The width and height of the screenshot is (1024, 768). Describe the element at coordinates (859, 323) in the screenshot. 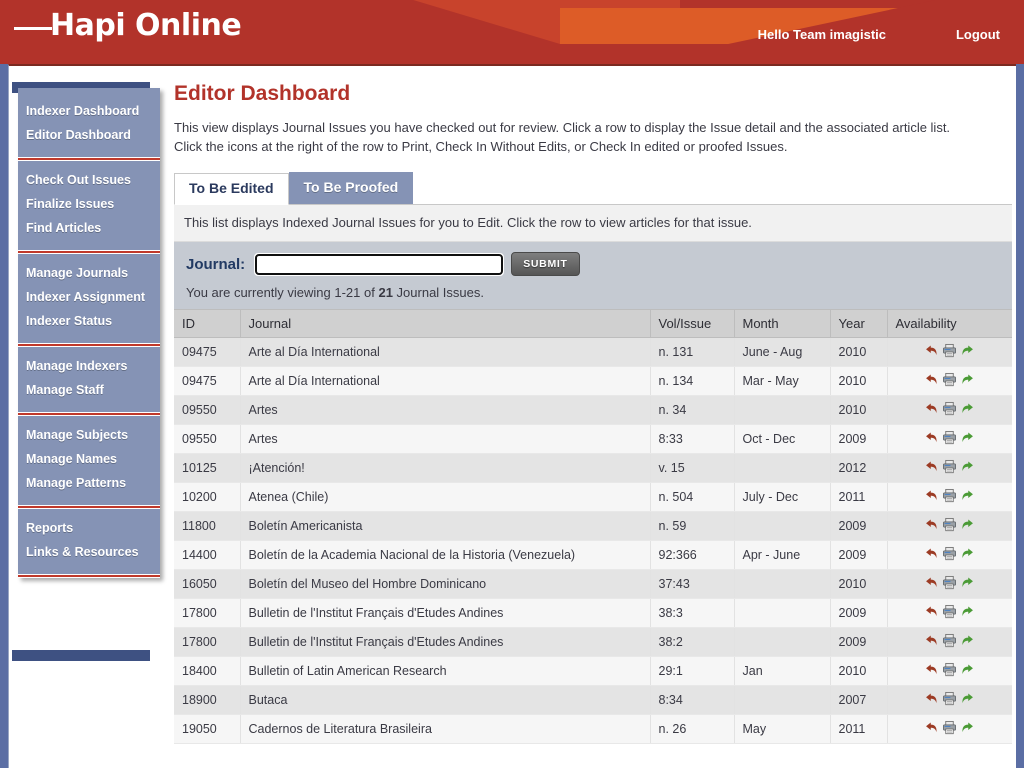

I see `column-header-year: Year` at that location.